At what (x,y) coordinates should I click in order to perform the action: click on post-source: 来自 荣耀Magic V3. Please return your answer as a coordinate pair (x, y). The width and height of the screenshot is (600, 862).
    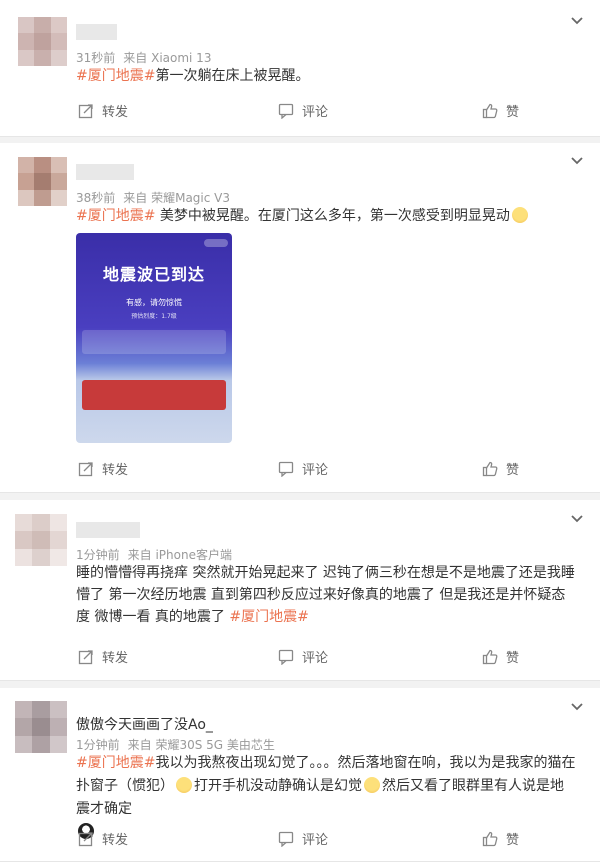
    Looking at the image, I should click on (177, 198).